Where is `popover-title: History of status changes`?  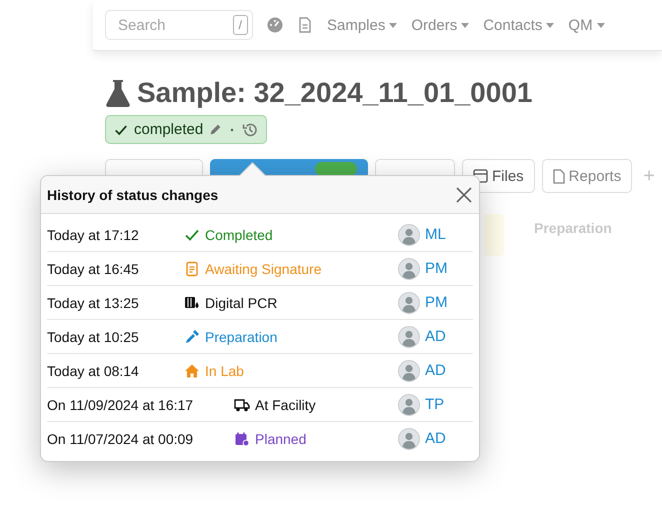
popover-title: History of status changes is located at coordinates (132, 194).